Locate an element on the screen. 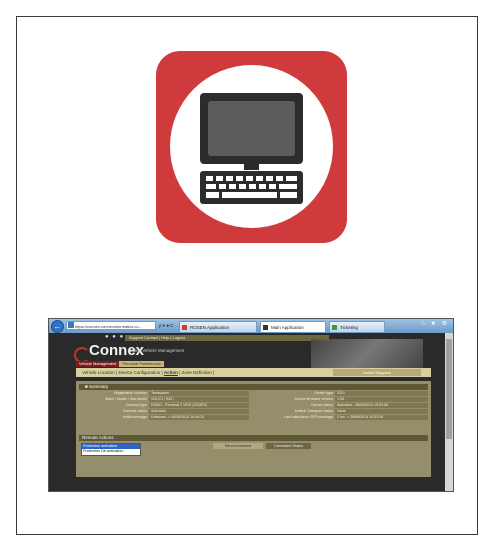 The image size is (494, 551). field-label: Contract type is located at coordinates (136, 405).